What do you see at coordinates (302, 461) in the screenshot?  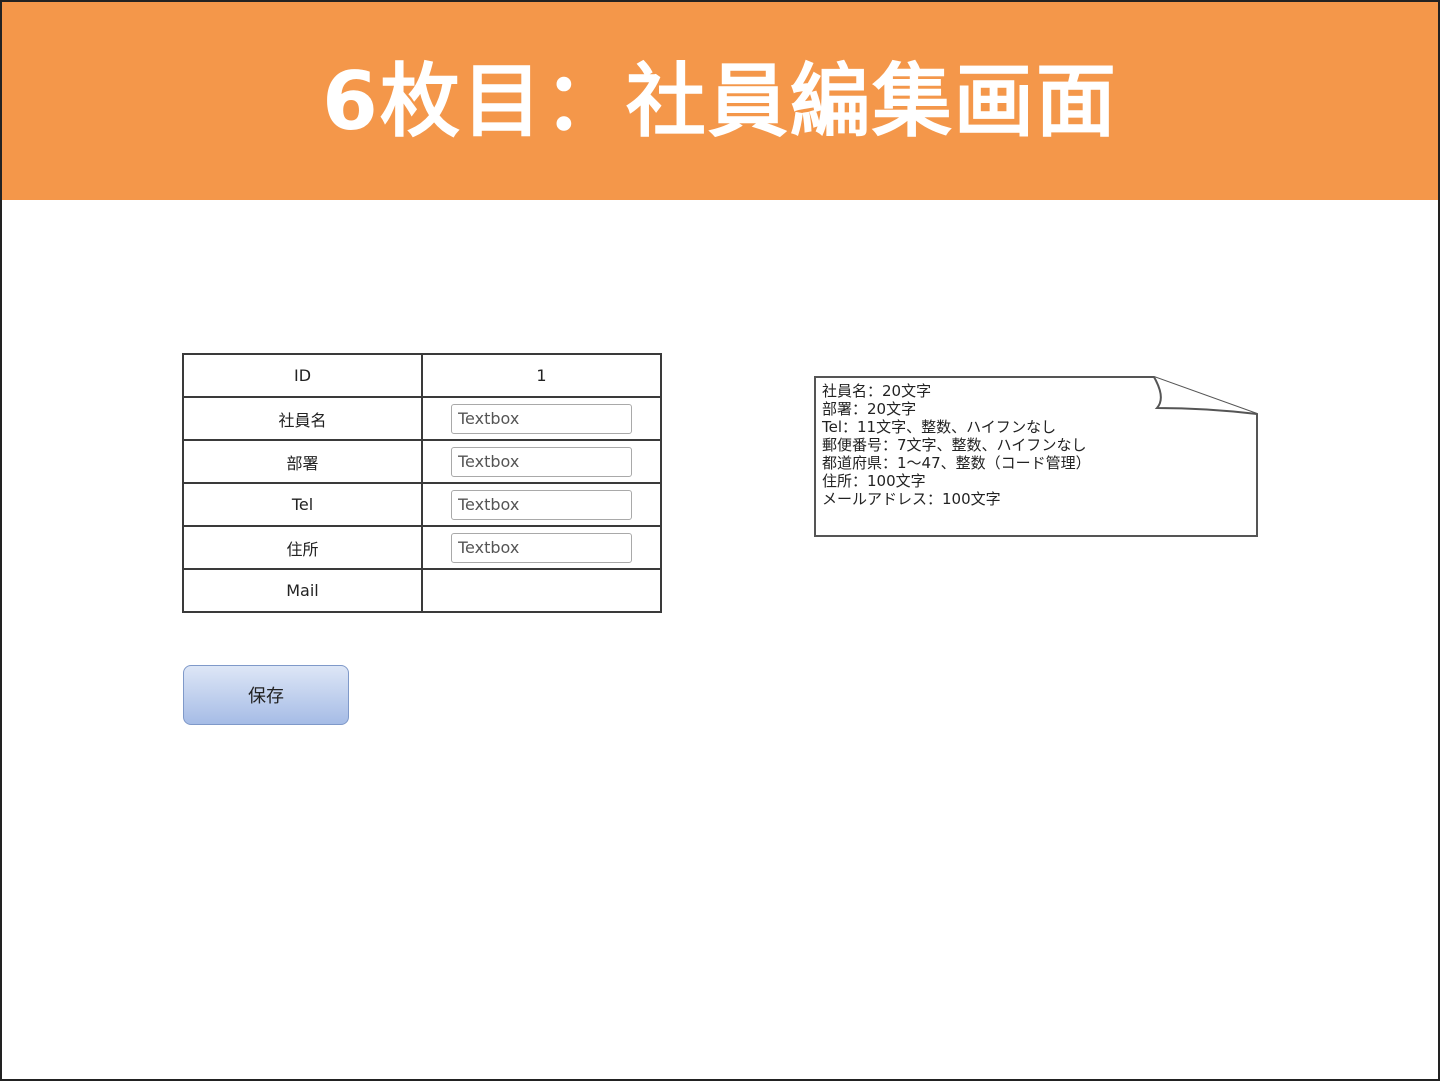 I see `department-label: 部署` at bounding box center [302, 461].